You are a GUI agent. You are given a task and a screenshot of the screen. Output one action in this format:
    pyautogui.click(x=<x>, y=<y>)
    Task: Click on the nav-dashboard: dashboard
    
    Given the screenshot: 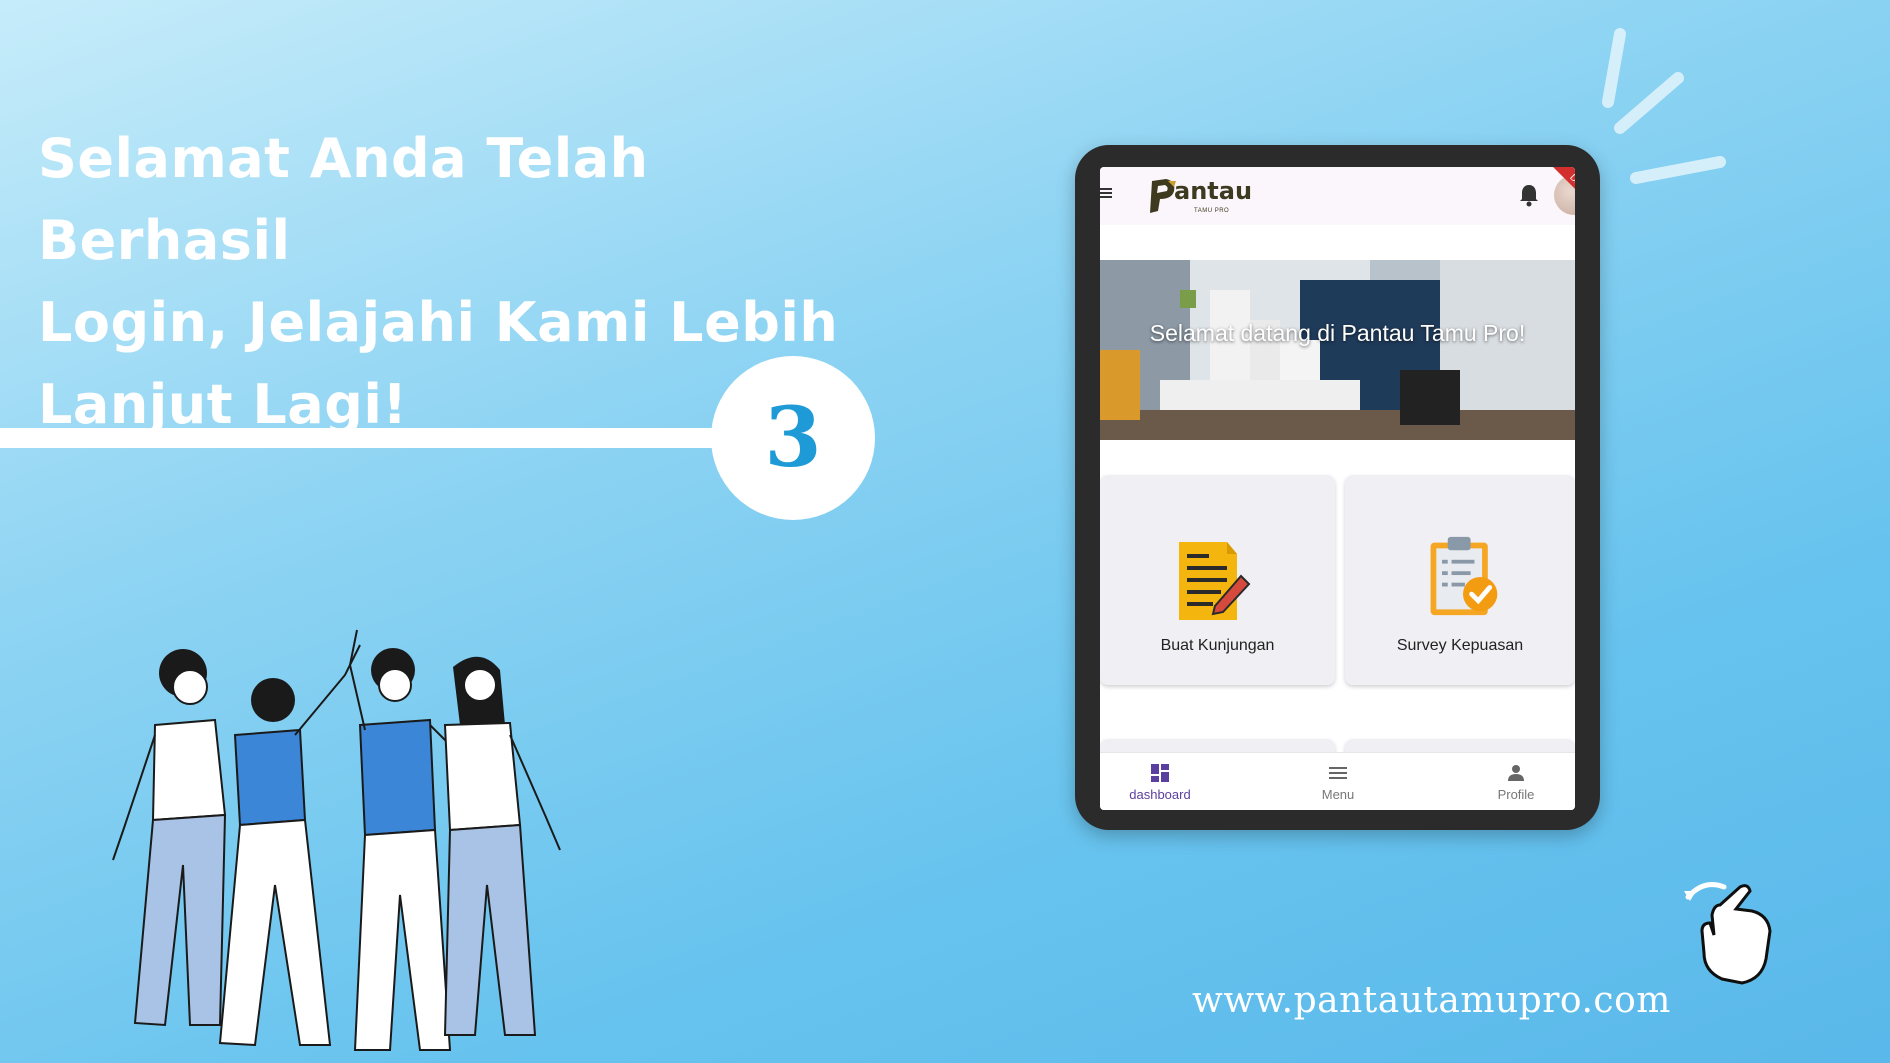 What is the action you would take?
    pyautogui.click(x=1160, y=782)
    